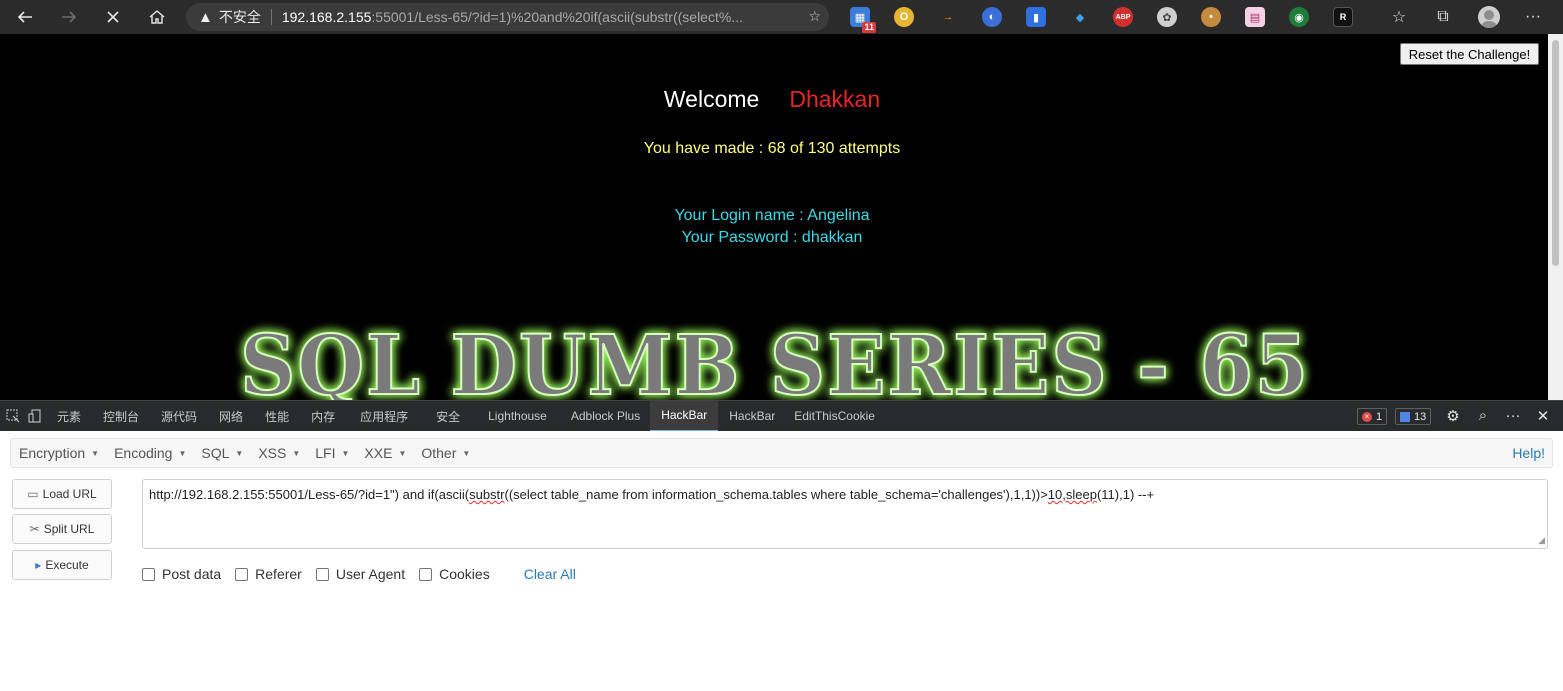  What do you see at coordinates (181, 574) in the screenshot?
I see `post-data-option: Post data` at bounding box center [181, 574].